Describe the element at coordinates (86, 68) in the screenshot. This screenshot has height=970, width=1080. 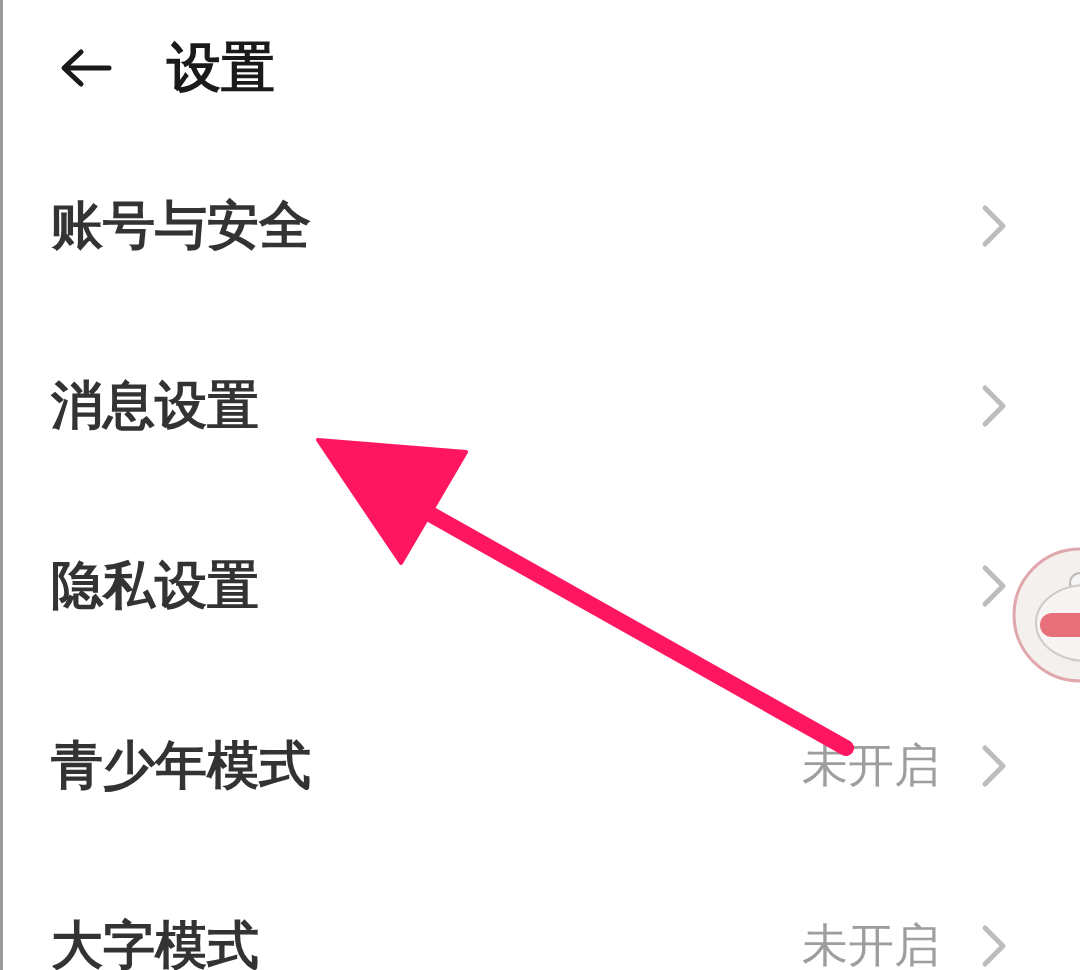
I see `back-arrow-icon` at that location.